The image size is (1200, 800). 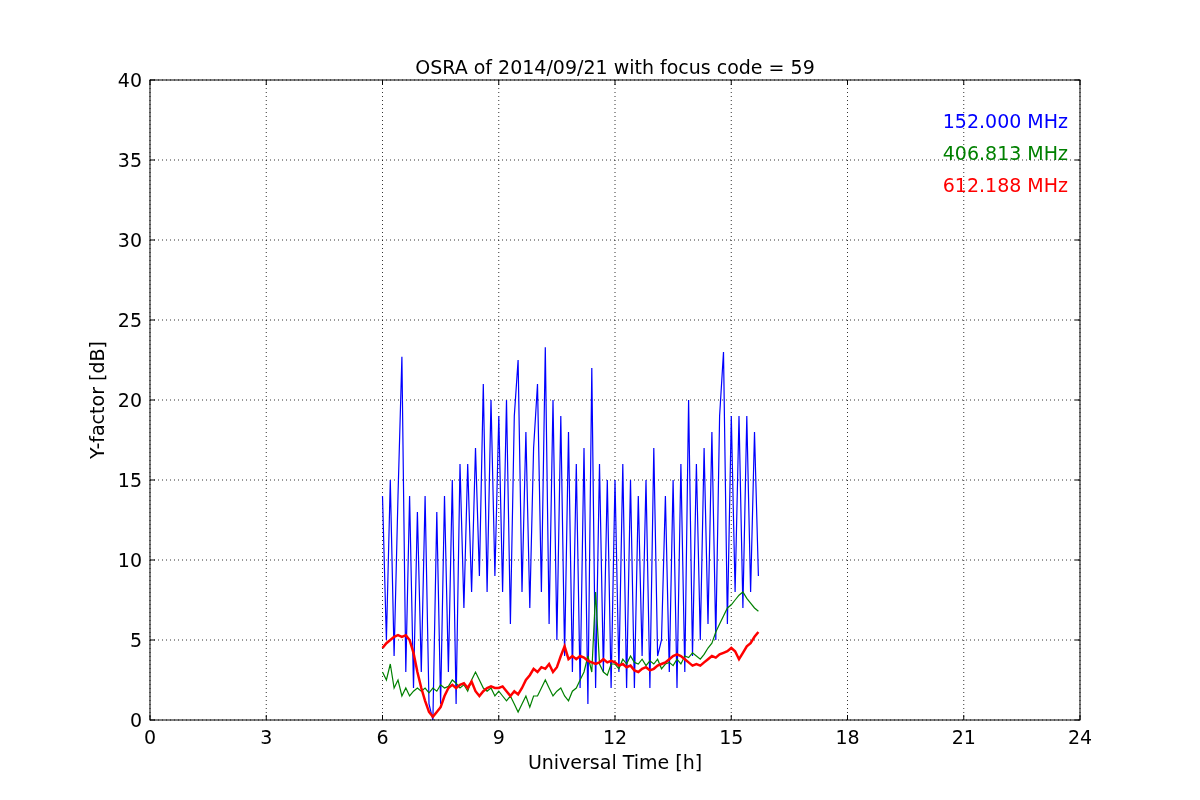 What do you see at coordinates (847, 737) in the screenshot?
I see `tick-label: 18` at bounding box center [847, 737].